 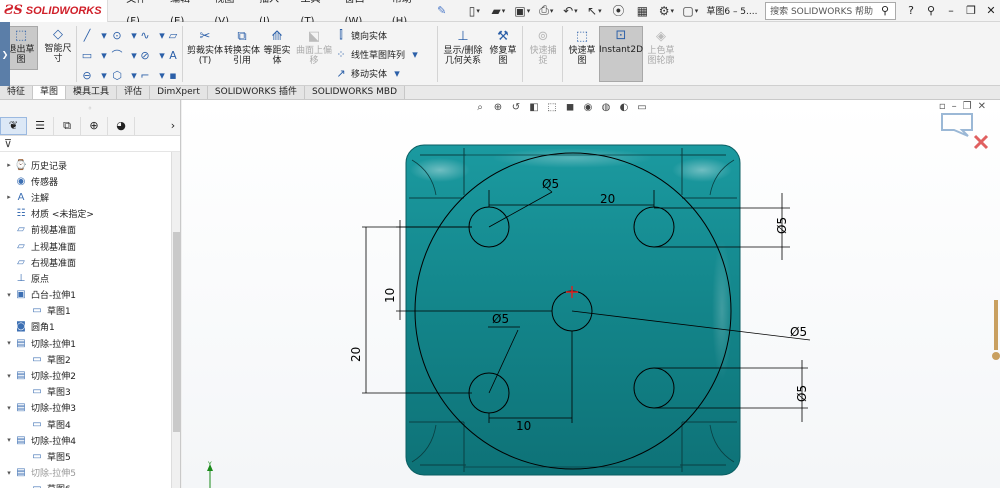 What do you see at coordinates (173, 35) in the screenshot?
I see `plane-tool: ▱` at bounding box center [173, 35].